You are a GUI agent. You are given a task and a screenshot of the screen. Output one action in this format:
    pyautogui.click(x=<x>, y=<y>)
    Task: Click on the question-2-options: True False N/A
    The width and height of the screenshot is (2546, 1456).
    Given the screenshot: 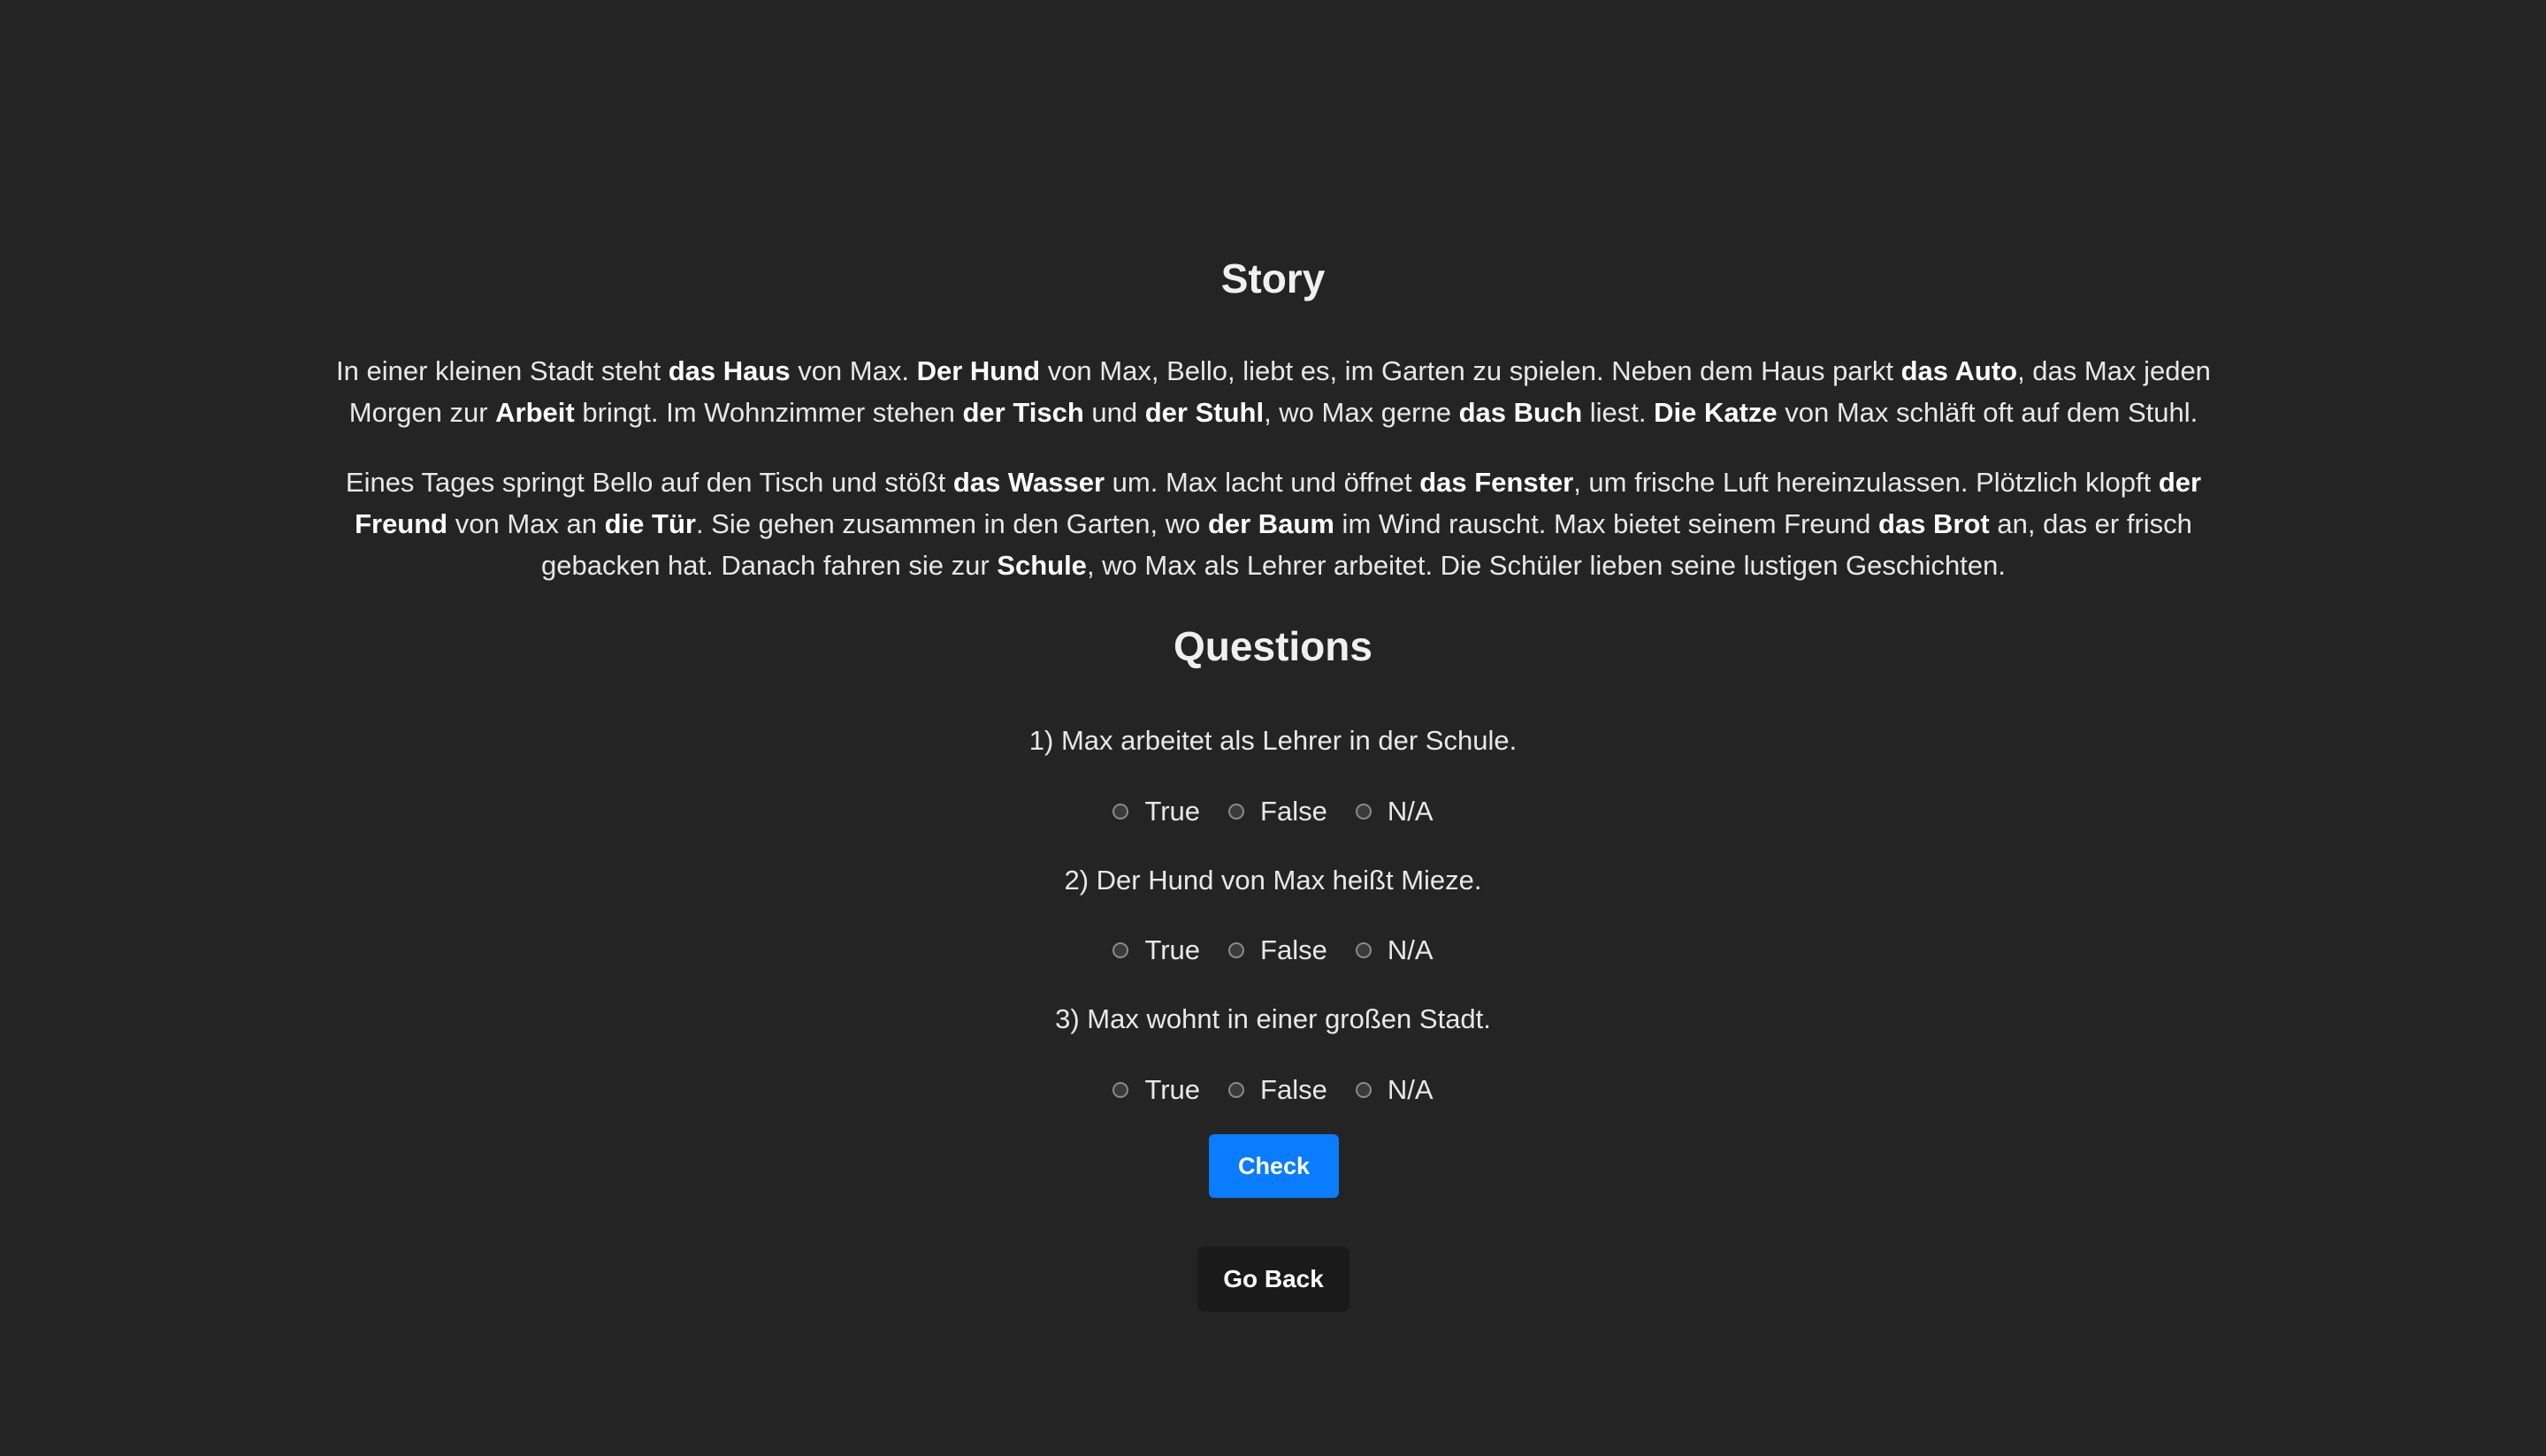 What is the action you would take?
    pyautogui.click(x=1273, y=950)
    